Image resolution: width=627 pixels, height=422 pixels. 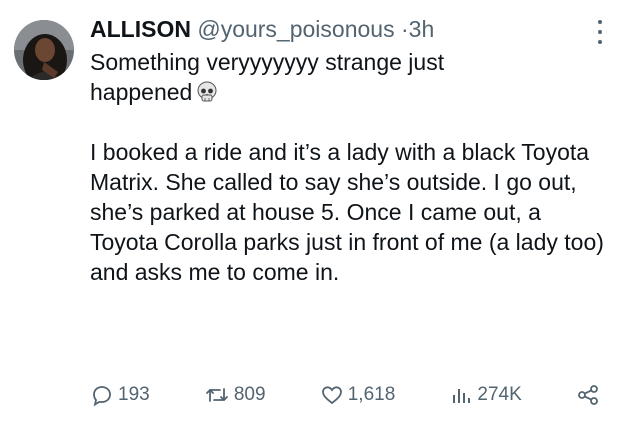 I want to click on skull-icon, so click(x=207, y=91).